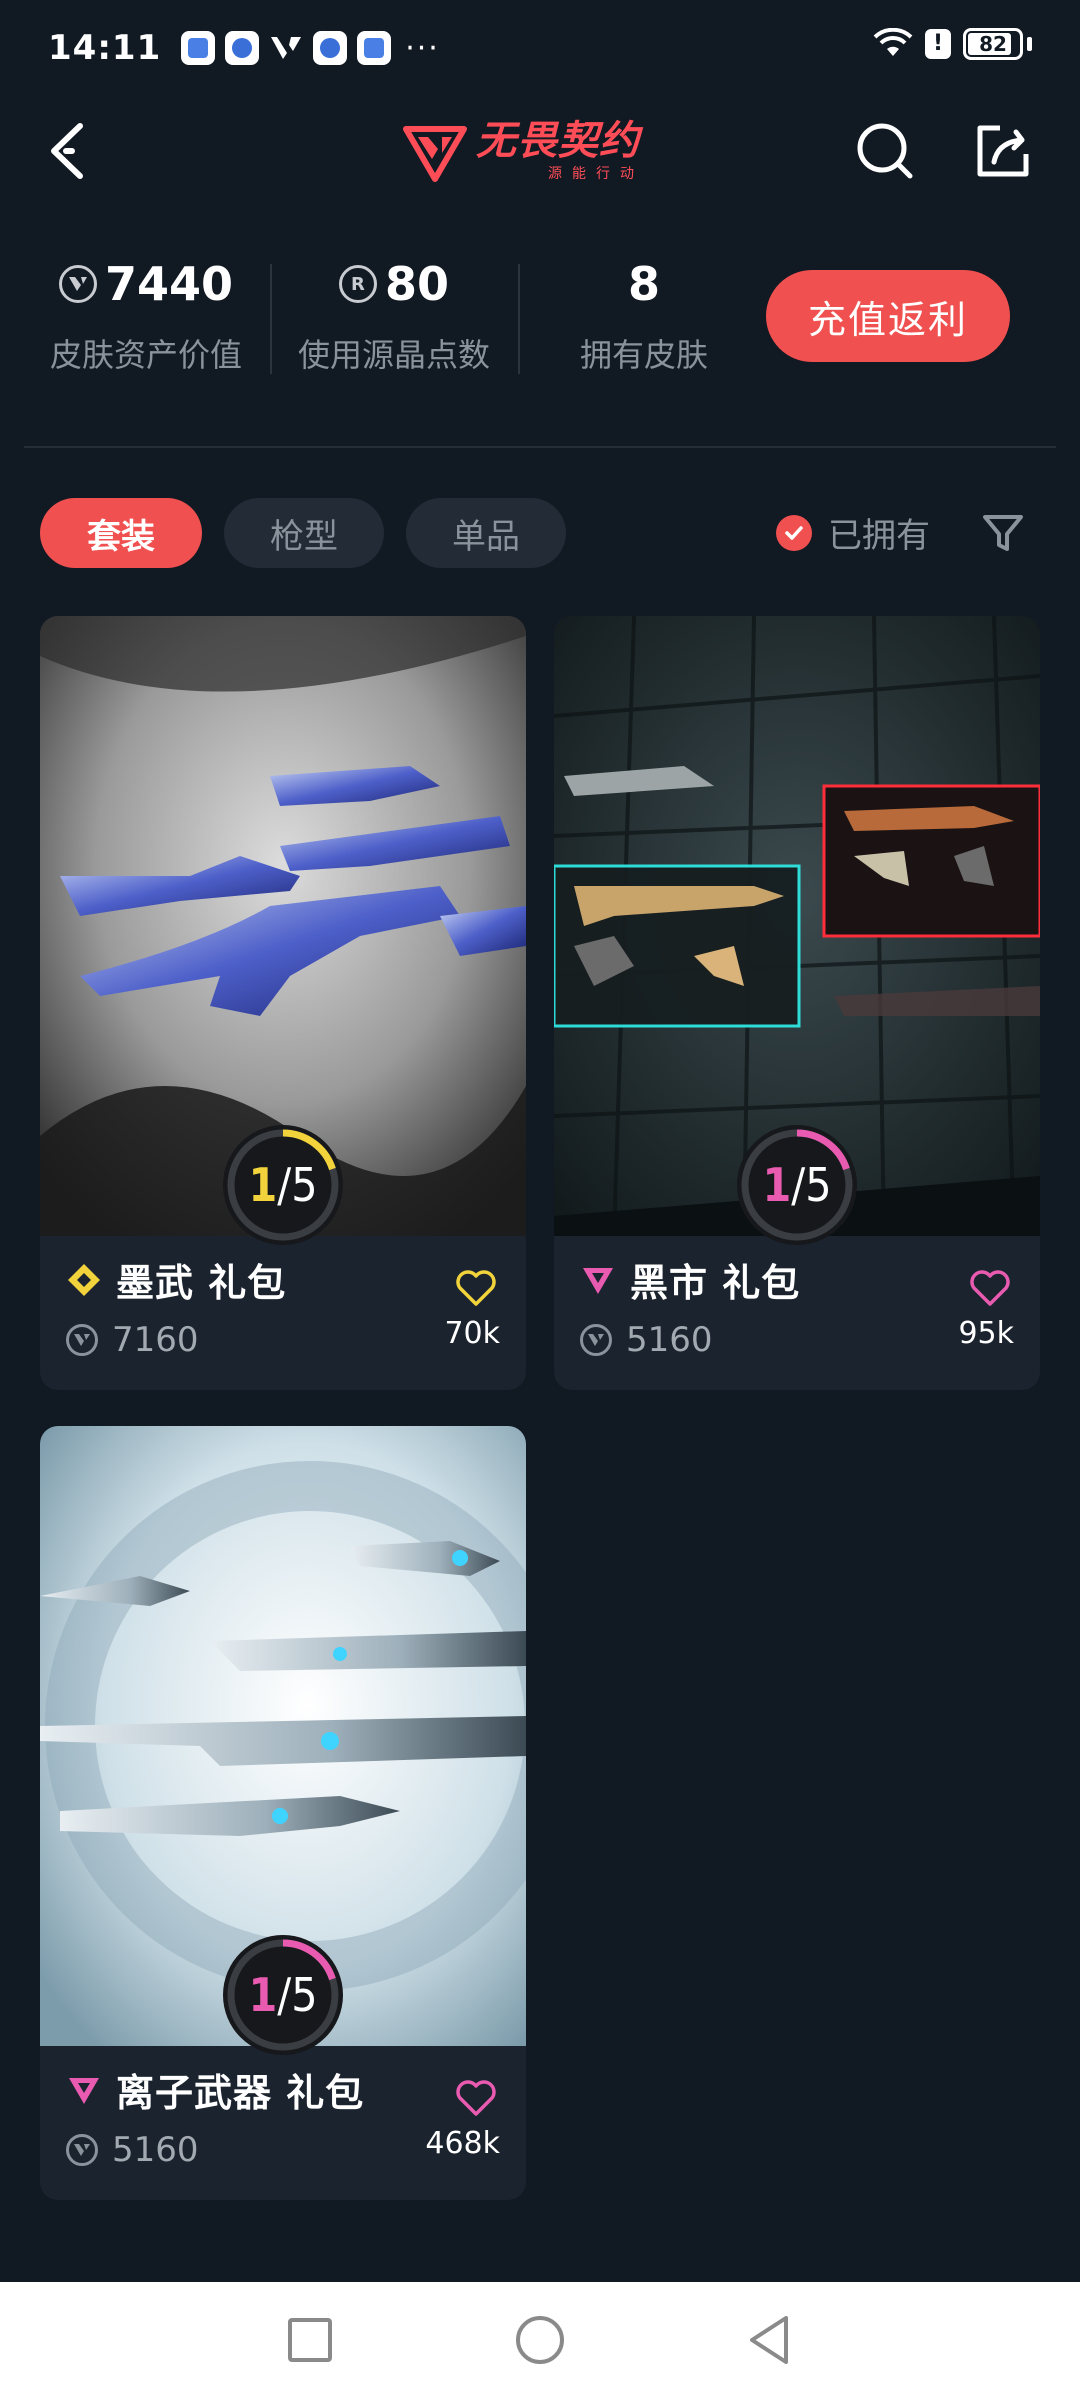 This screenshot has height=2400, width=1080. I want to click on app-header: 无畏契约 源能行动, so click(540, 151).